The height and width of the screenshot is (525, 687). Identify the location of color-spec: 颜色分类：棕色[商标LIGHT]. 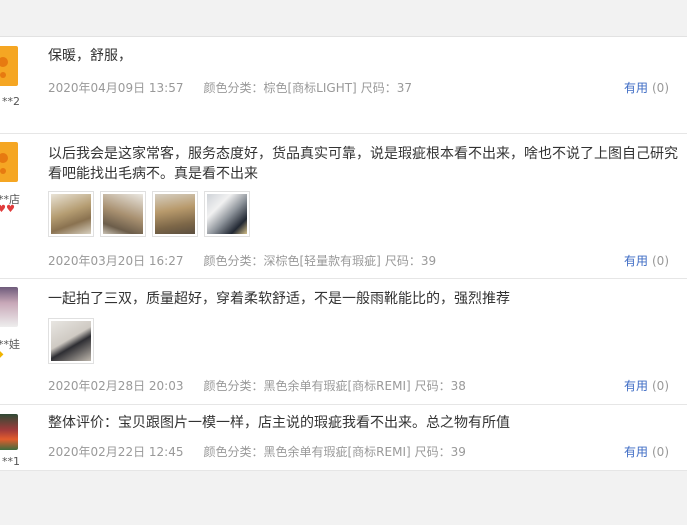
(280, 88).